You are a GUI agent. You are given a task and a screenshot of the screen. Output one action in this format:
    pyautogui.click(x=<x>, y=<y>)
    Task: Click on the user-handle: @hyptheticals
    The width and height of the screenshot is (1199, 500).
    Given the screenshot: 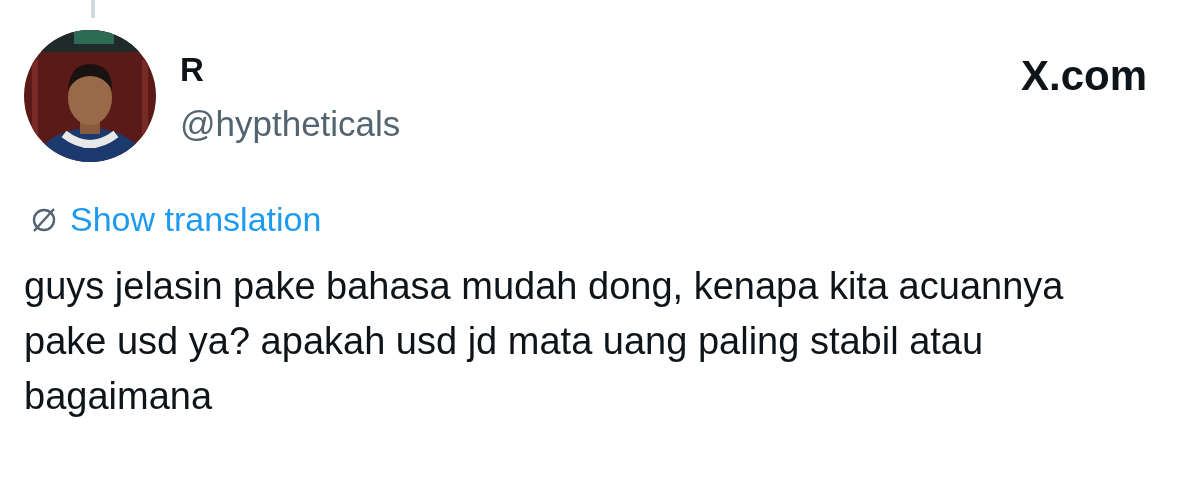 What is the action you would take?
    pyautogui.click(x=290, y=124)
    